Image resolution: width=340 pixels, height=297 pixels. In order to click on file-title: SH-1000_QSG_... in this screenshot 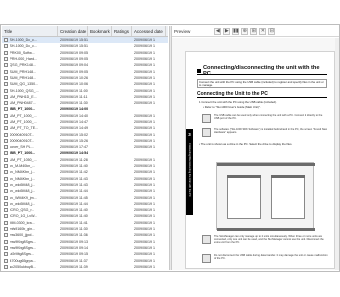, I will do `click(30, 90)`.